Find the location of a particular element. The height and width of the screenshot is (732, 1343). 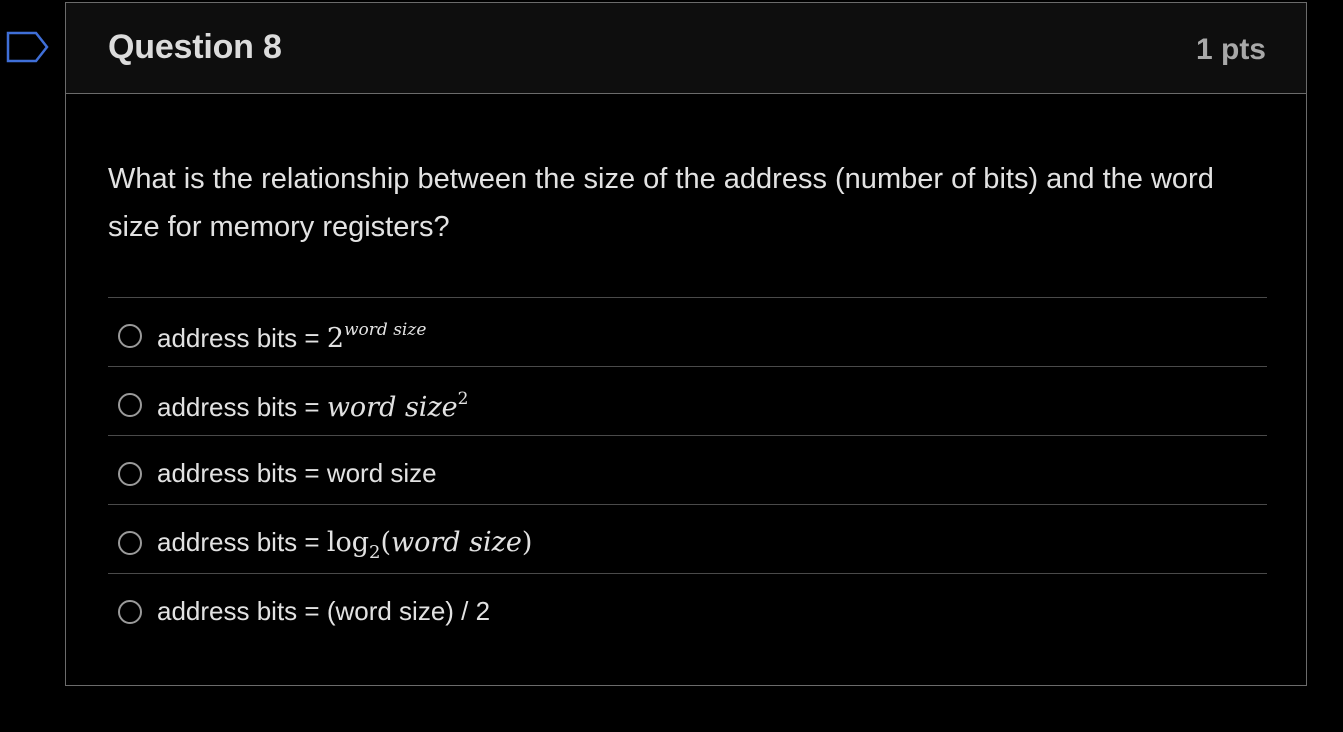

answer-label-3: address bits = word size is located at coordinates (297, 473).